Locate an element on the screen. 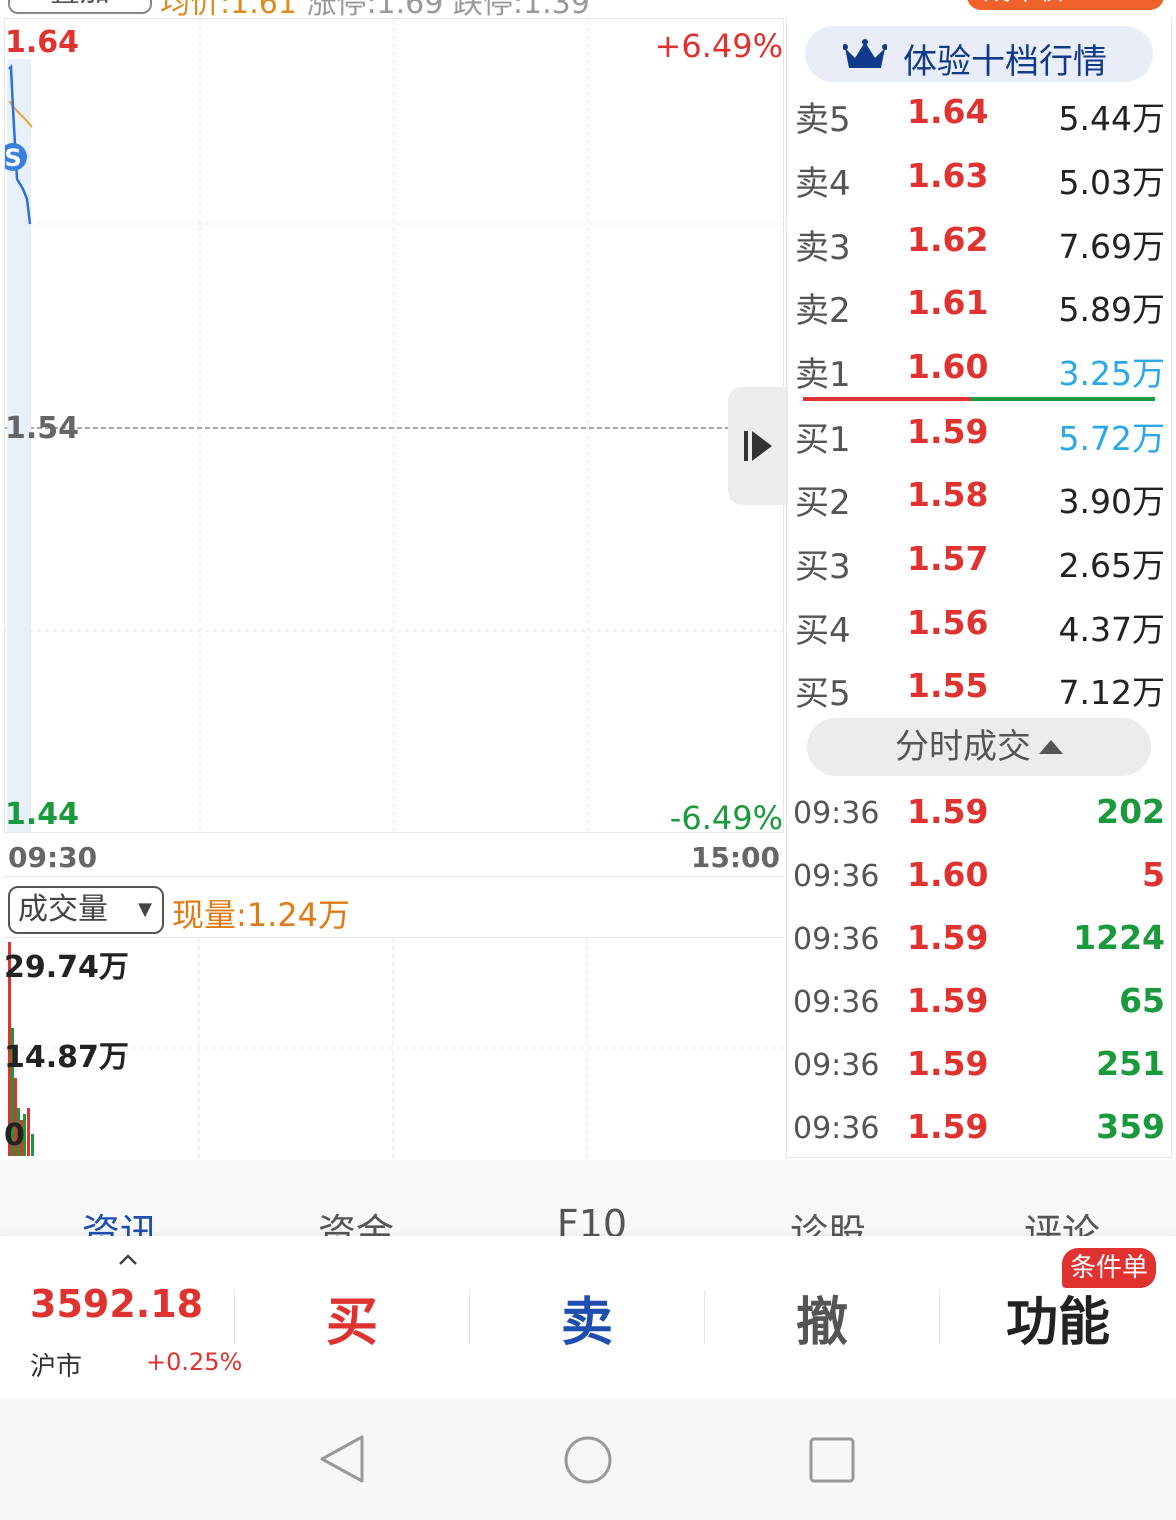 The width and height of the screenshot is (1176, 1520). tab-comments: 评论 is located at coordinates (1062, 1219).